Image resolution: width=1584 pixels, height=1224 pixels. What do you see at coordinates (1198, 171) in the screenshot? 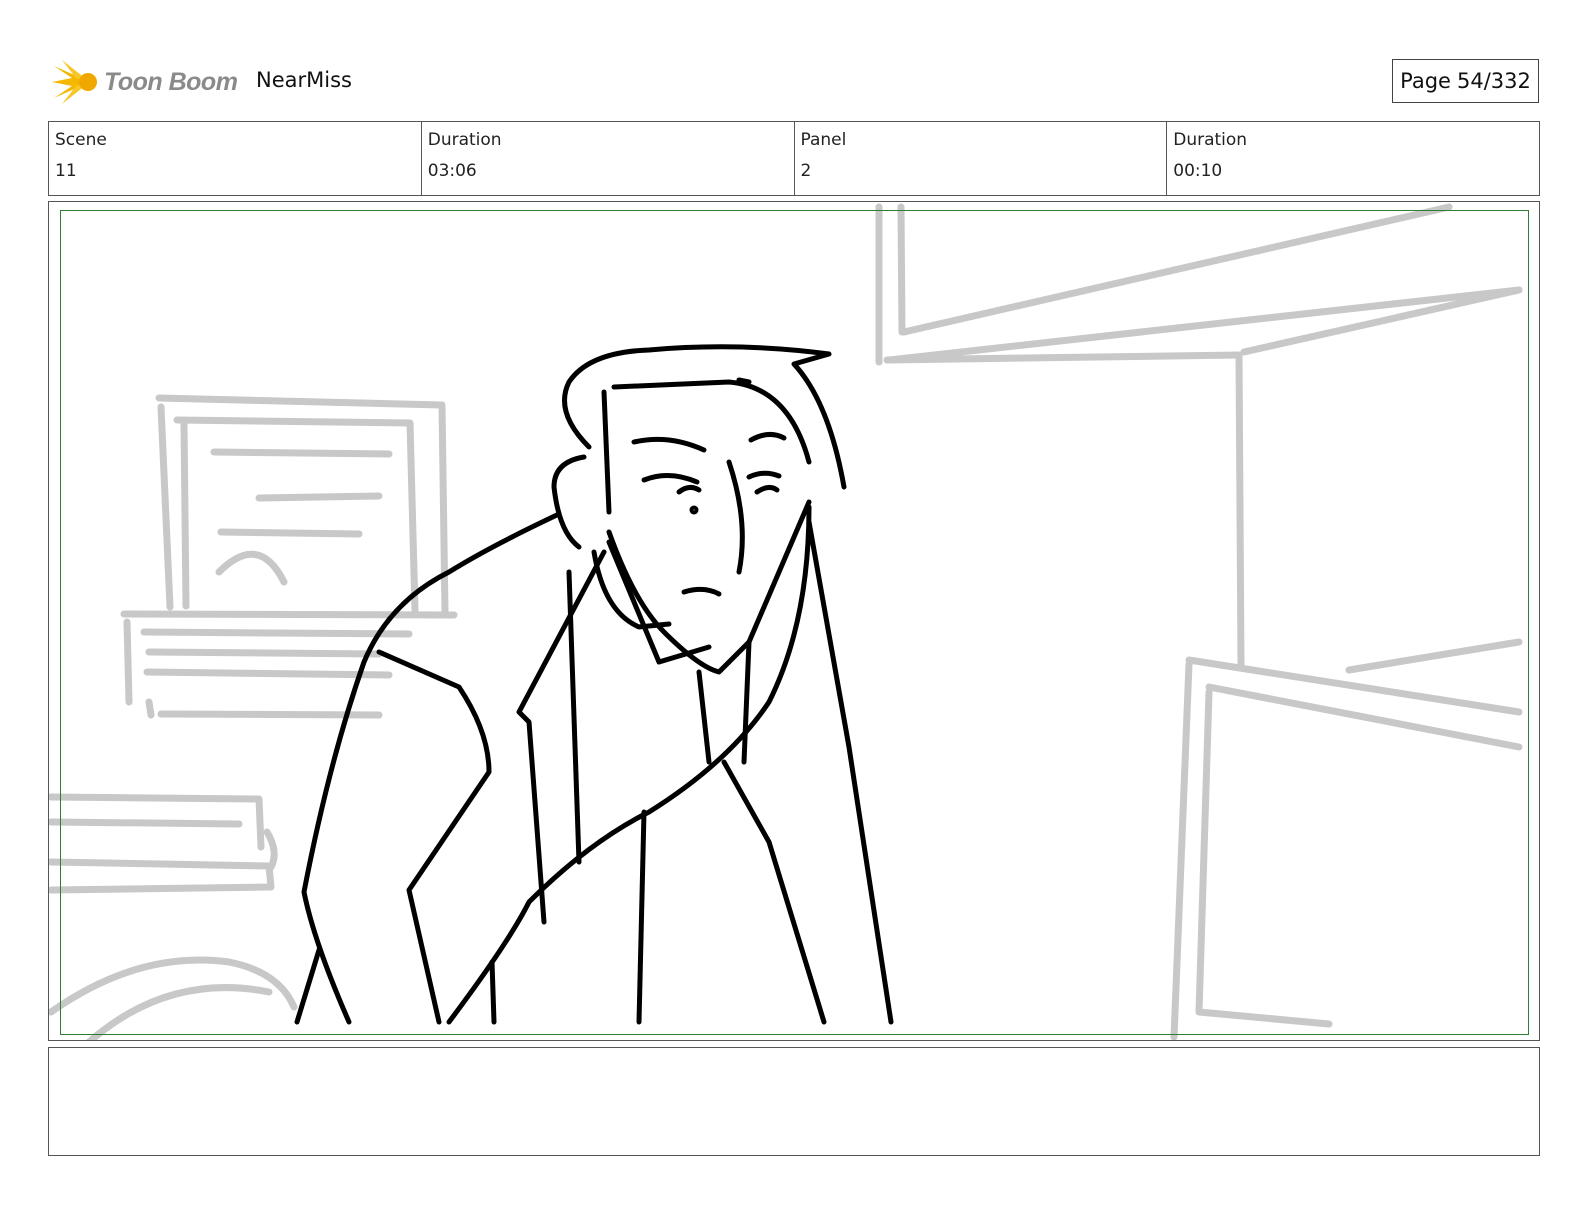
I see `panel-duration-value: 00:10` at bounding box center [1198, 171].